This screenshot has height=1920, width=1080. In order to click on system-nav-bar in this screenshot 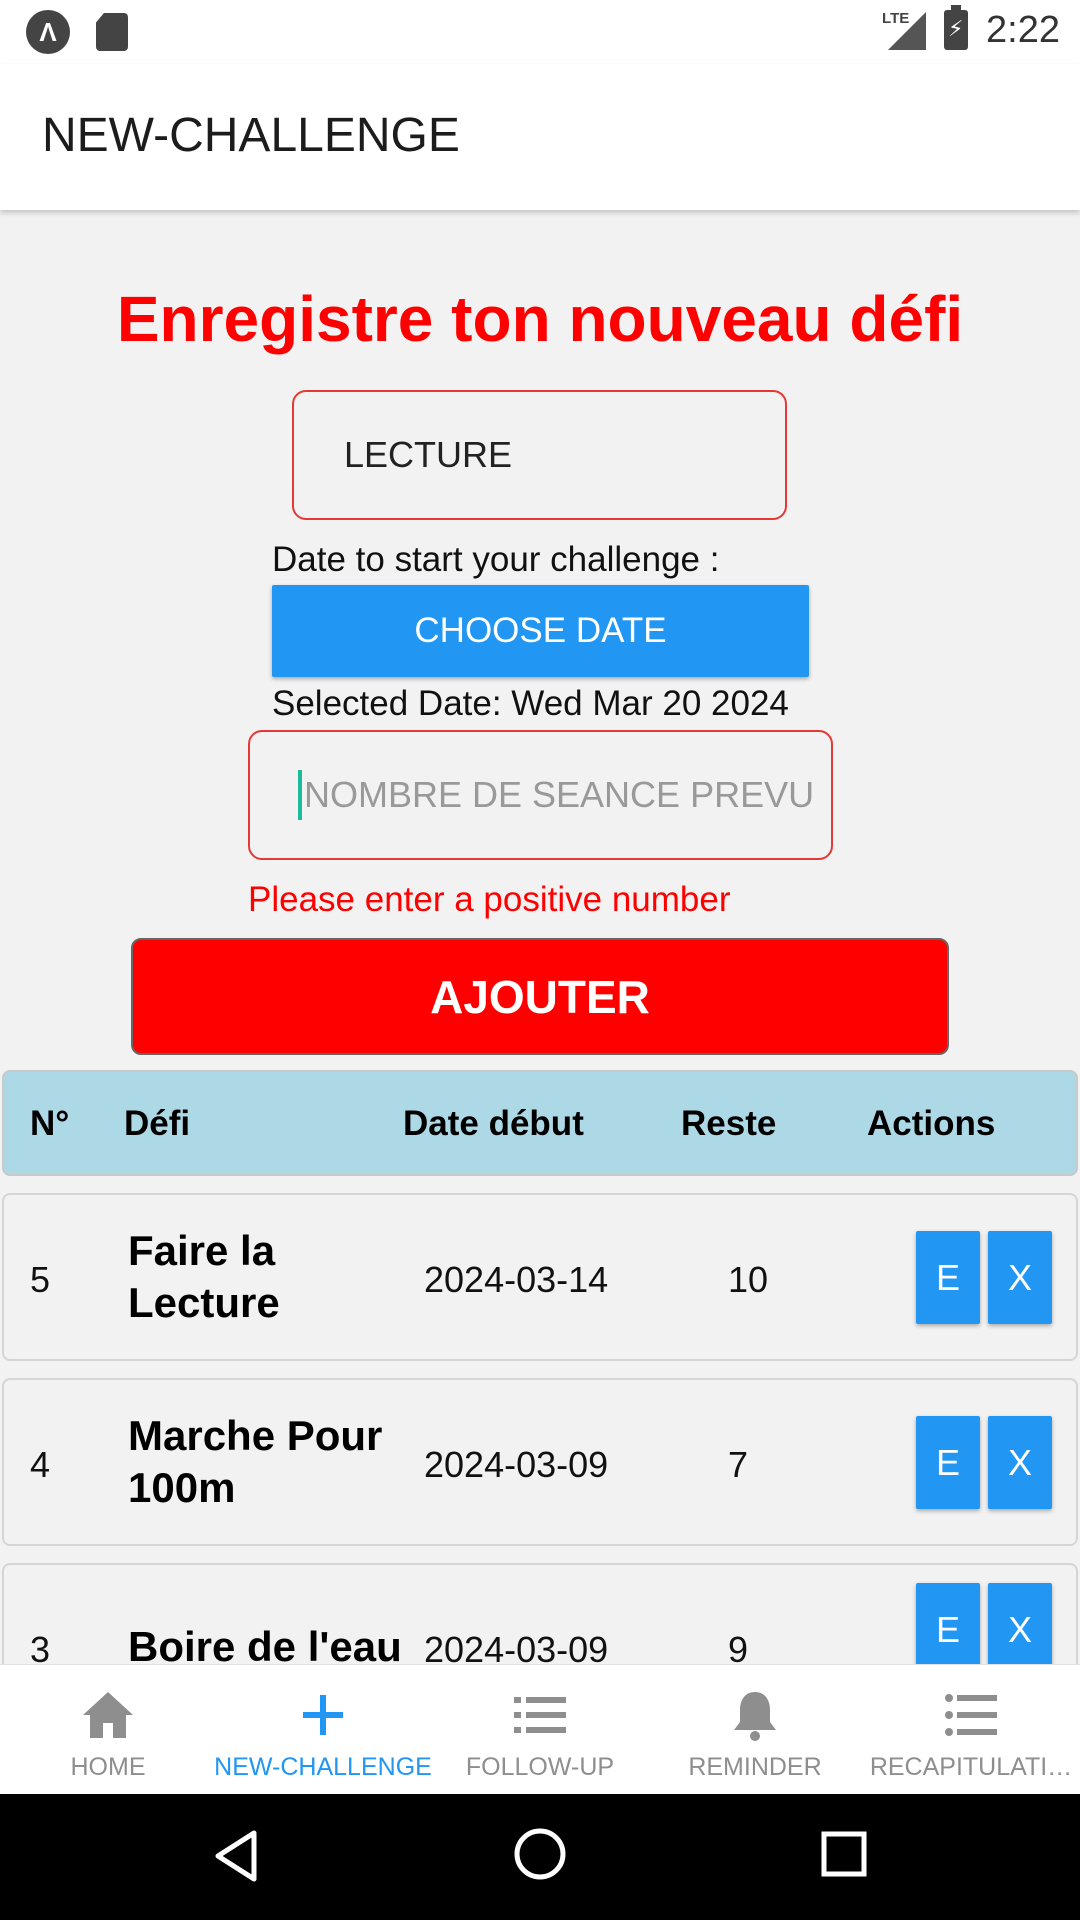, I will do `click(540, 1857)`.